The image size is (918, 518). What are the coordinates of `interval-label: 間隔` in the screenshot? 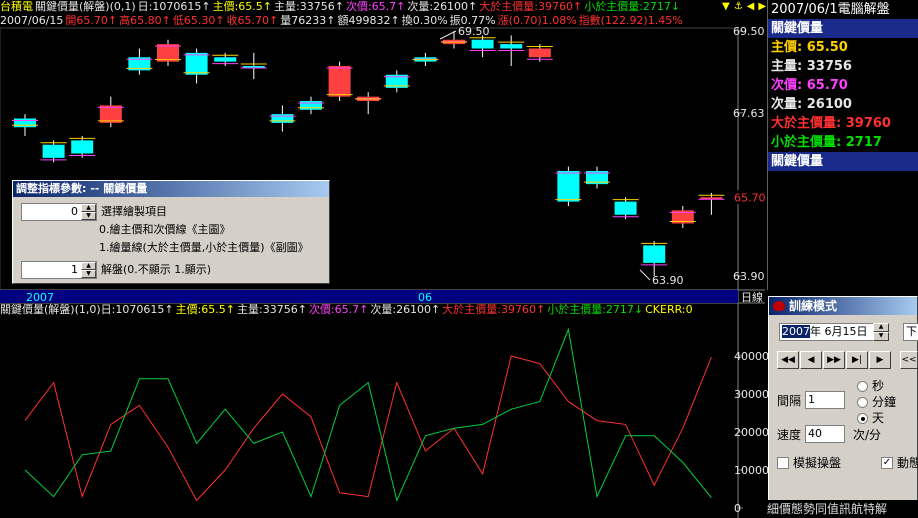 It's located at (789, 401).